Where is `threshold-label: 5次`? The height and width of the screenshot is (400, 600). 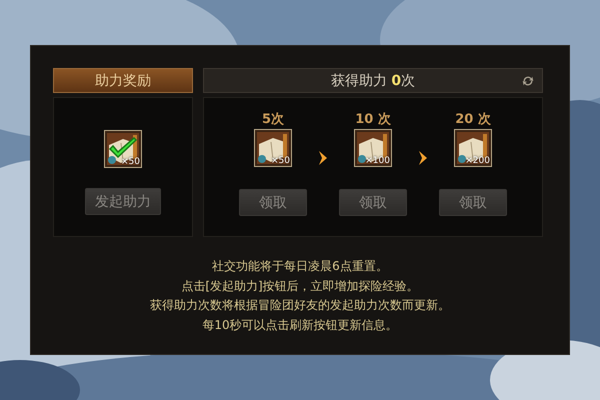 threshold-label: 5次 is located at coordinates (273, 120).